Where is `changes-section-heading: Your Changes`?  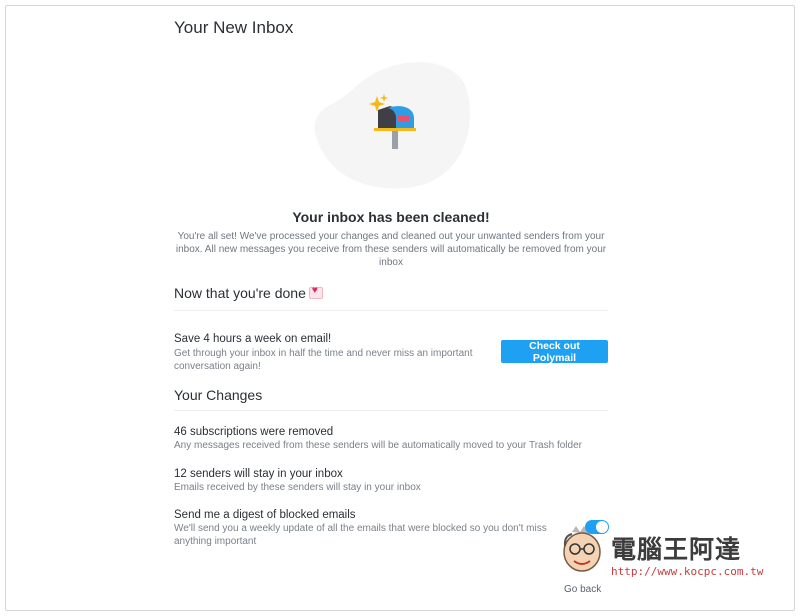 changes-section-heading: Your Changes is located at coordinates (218, 395).